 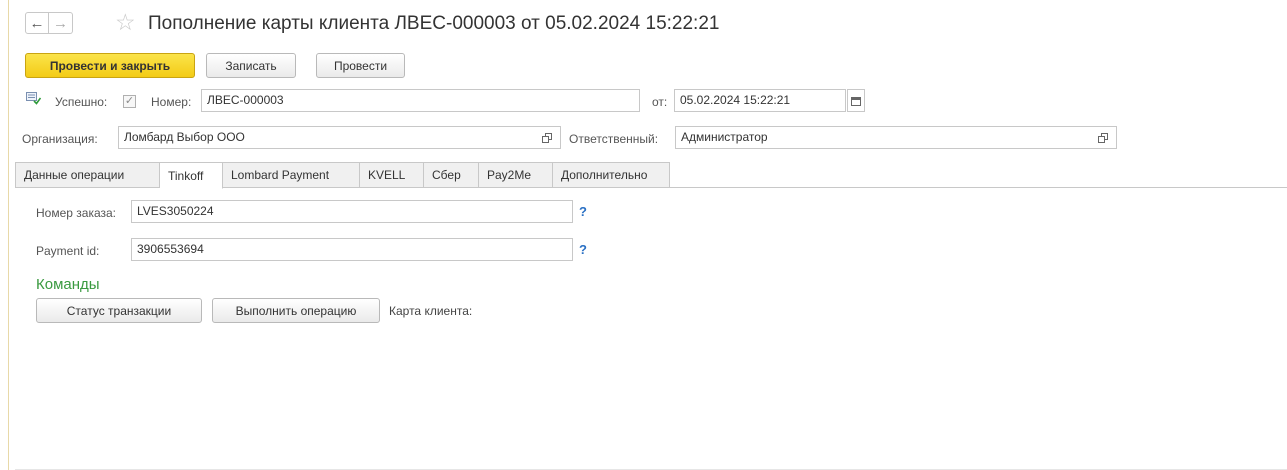 I want to click on payment-id-help-icon: ?, so click(x=583, y=249).